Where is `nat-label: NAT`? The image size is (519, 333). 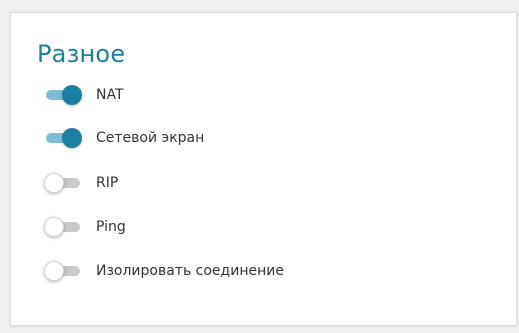
nat-label: NAT is located at coordinates (110, 95).